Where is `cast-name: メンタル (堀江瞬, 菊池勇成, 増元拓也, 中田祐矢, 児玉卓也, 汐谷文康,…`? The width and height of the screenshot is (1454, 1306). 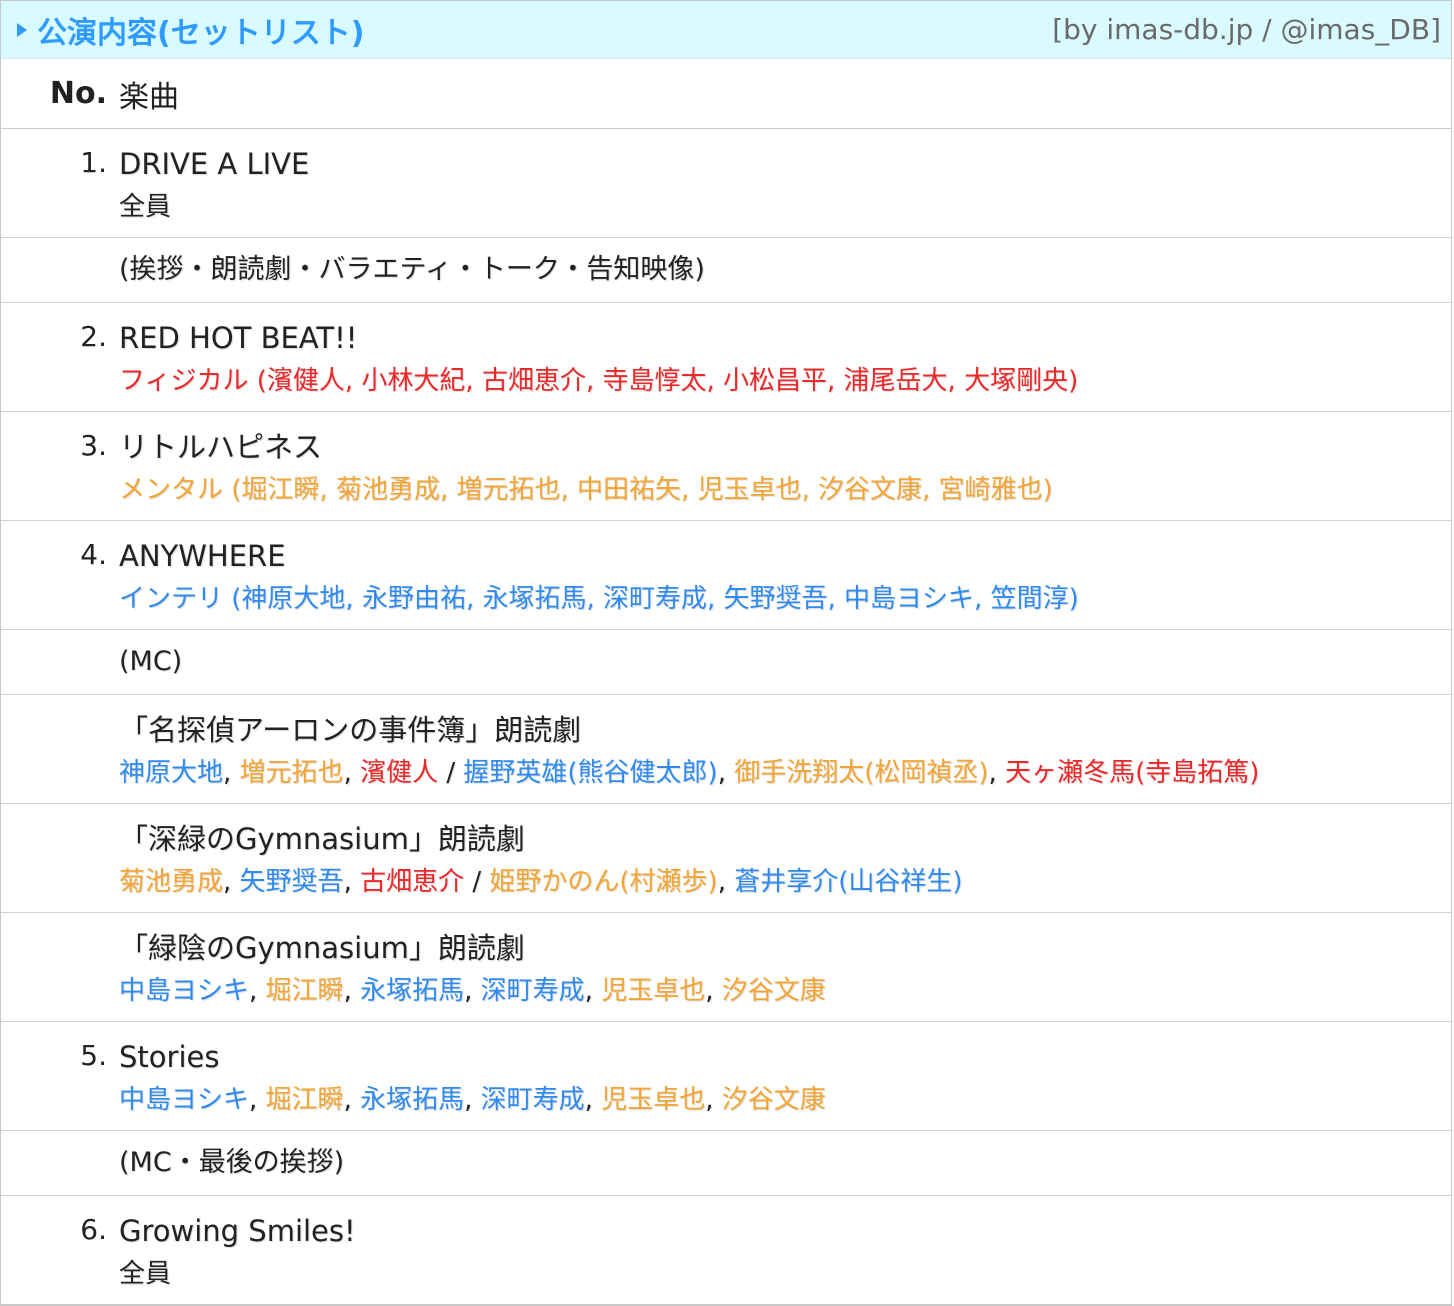 cast-name: メンタル (堀江瞬, 菊池勇成, 増元拓也, 中田祐矢, 児玉卓也, 汐谷文康,… is located at coordinates (586, 490).